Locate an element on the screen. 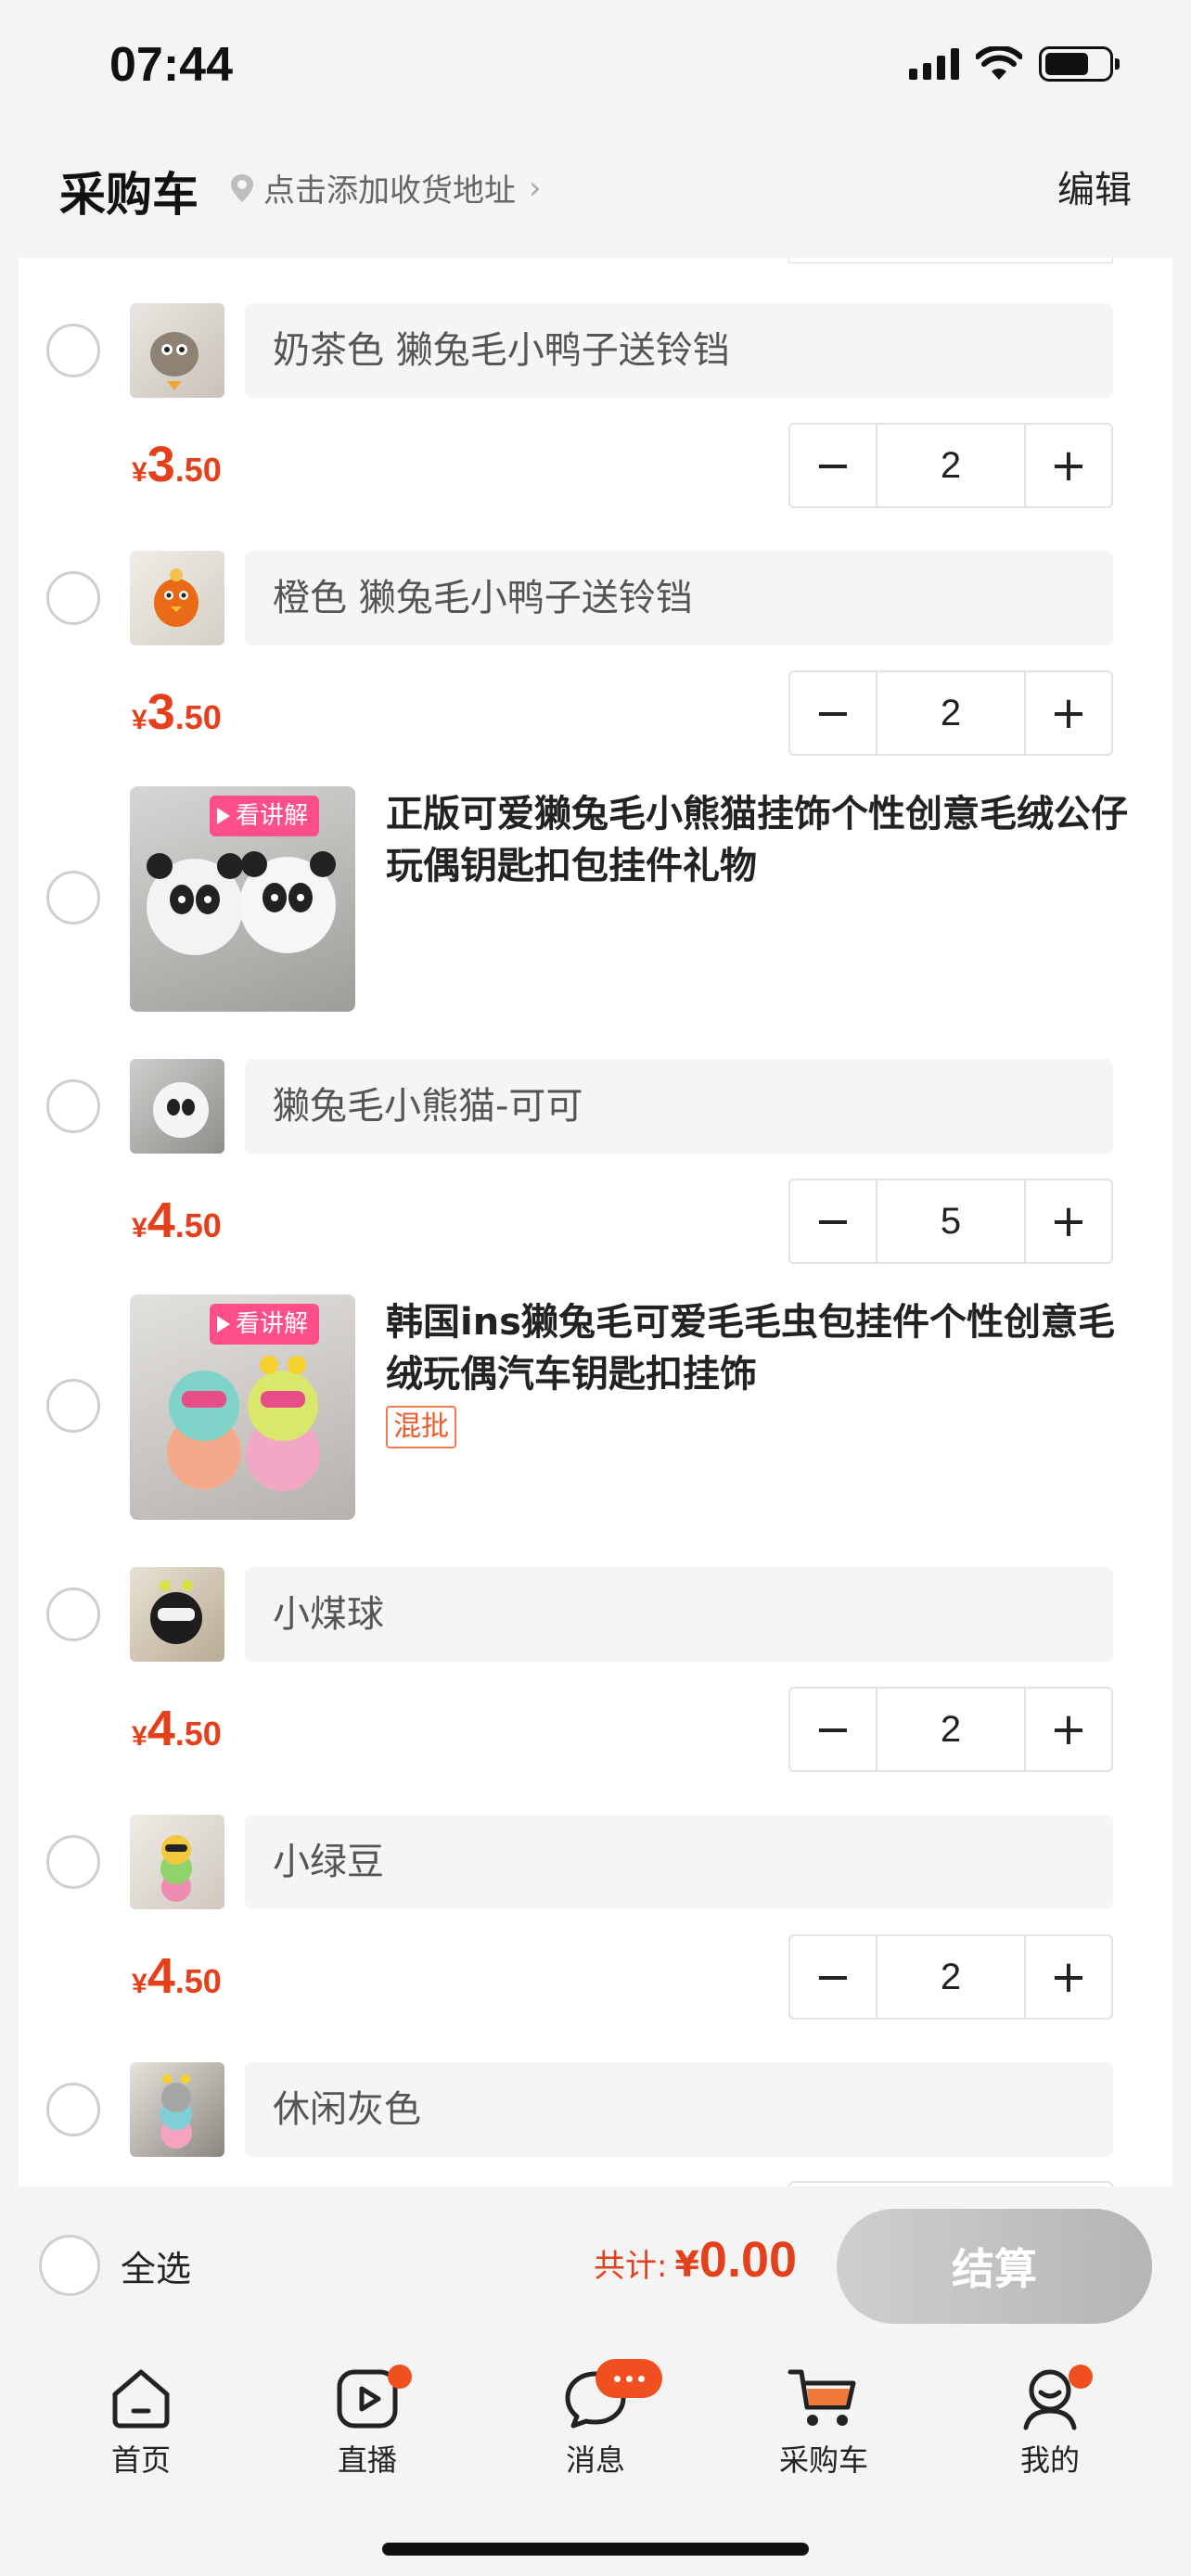 The width and height of the screenshot is (1191, 2576). sku-spec: 奶茶色 獭兔毛小鸭子送铃铛 is located at coordinates (679, 350).